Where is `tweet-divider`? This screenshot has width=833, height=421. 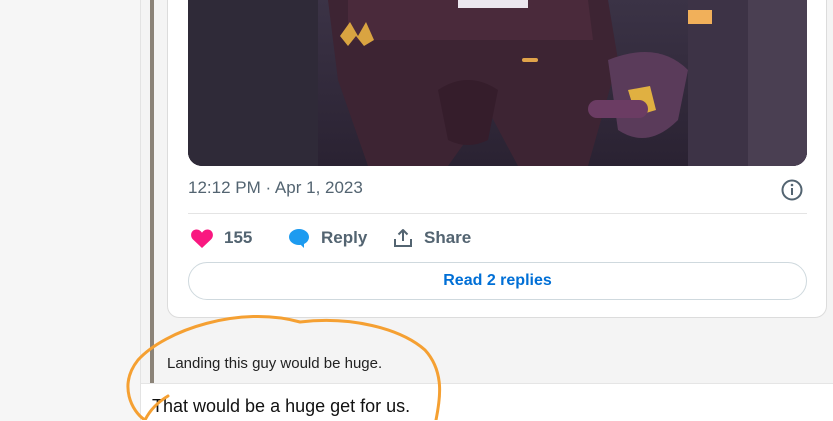
tweet-divider is located at coordinates (497, 213).